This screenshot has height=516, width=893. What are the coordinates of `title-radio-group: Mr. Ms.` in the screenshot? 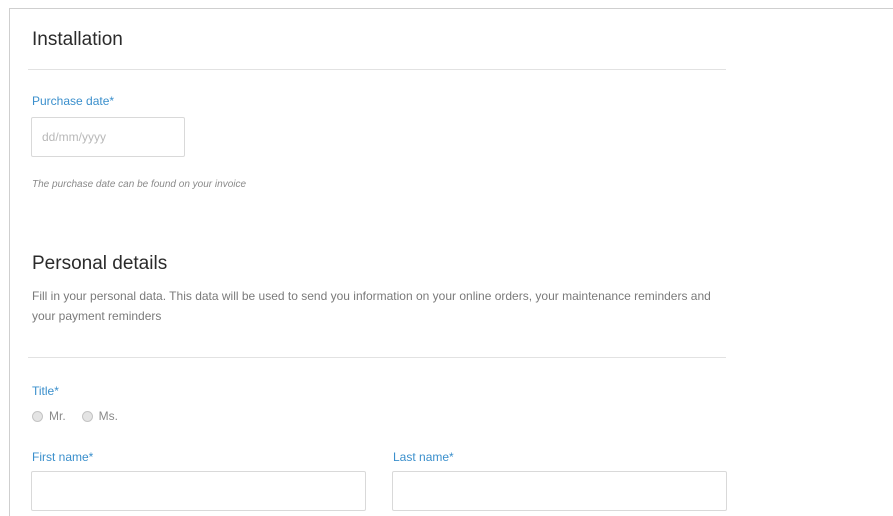 It's located at (83, 416).